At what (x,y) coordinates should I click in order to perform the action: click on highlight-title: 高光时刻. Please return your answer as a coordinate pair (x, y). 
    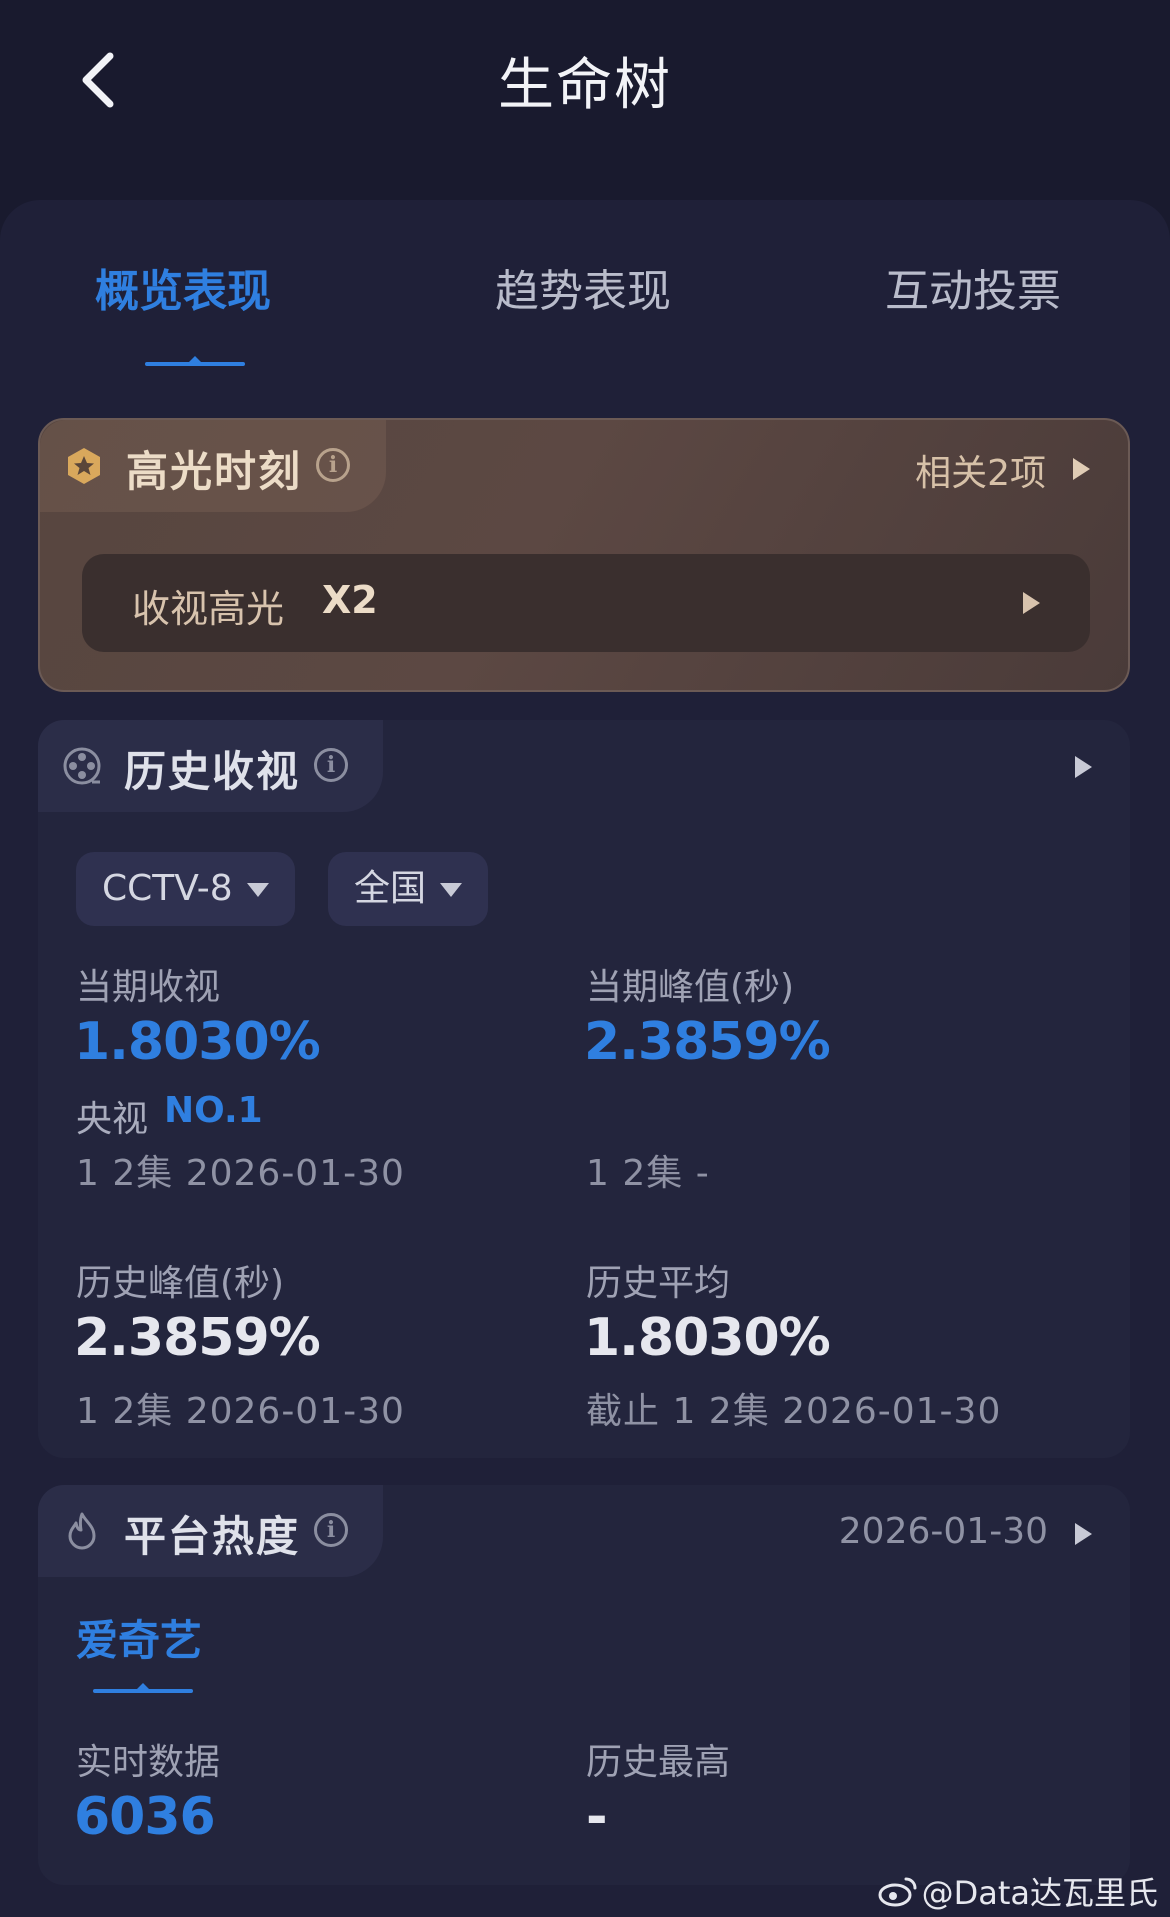
    Looking at the image, I should click on (214, 471).